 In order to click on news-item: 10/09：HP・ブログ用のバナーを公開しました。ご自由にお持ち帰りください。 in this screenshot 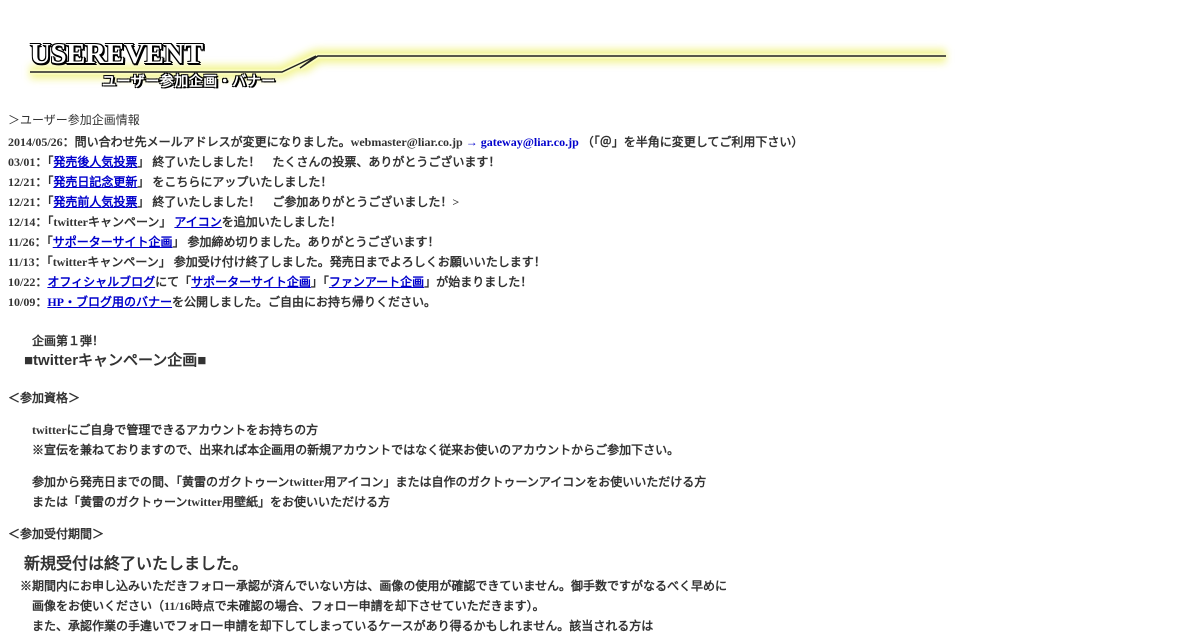, I will do `click(598, 302)`.